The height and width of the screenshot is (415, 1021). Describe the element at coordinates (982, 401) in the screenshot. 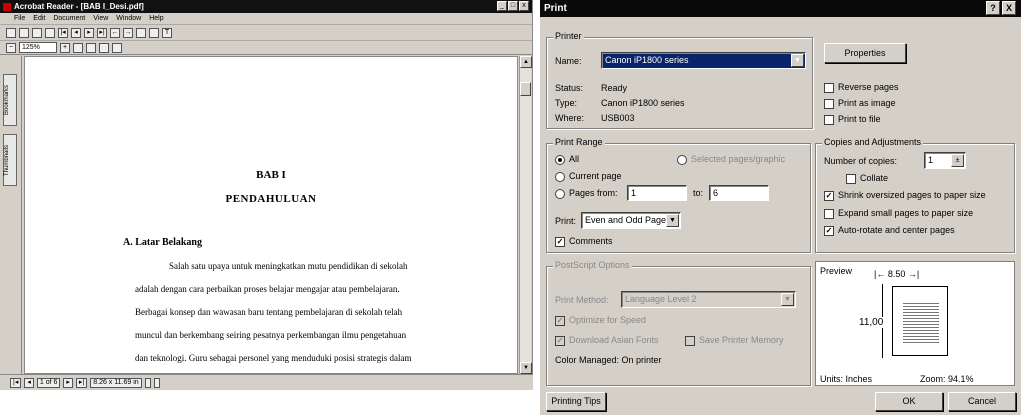

I see `cancel-button: Cancel` at that location.